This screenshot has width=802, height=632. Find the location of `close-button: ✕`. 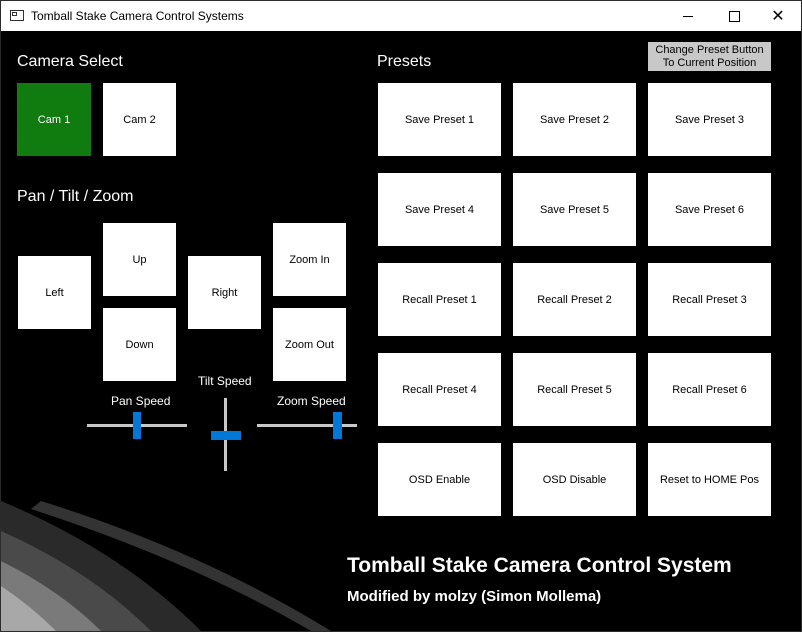

close-button: ✕ is located at coordinates (778, 16).